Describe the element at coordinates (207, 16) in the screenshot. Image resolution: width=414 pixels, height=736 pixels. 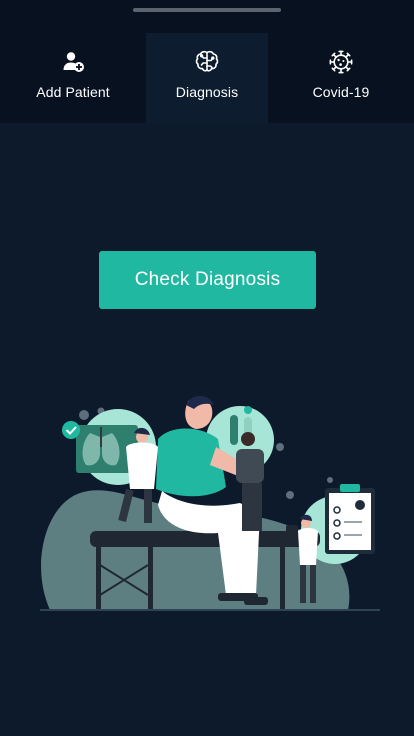
I see `top-strip` at that location.